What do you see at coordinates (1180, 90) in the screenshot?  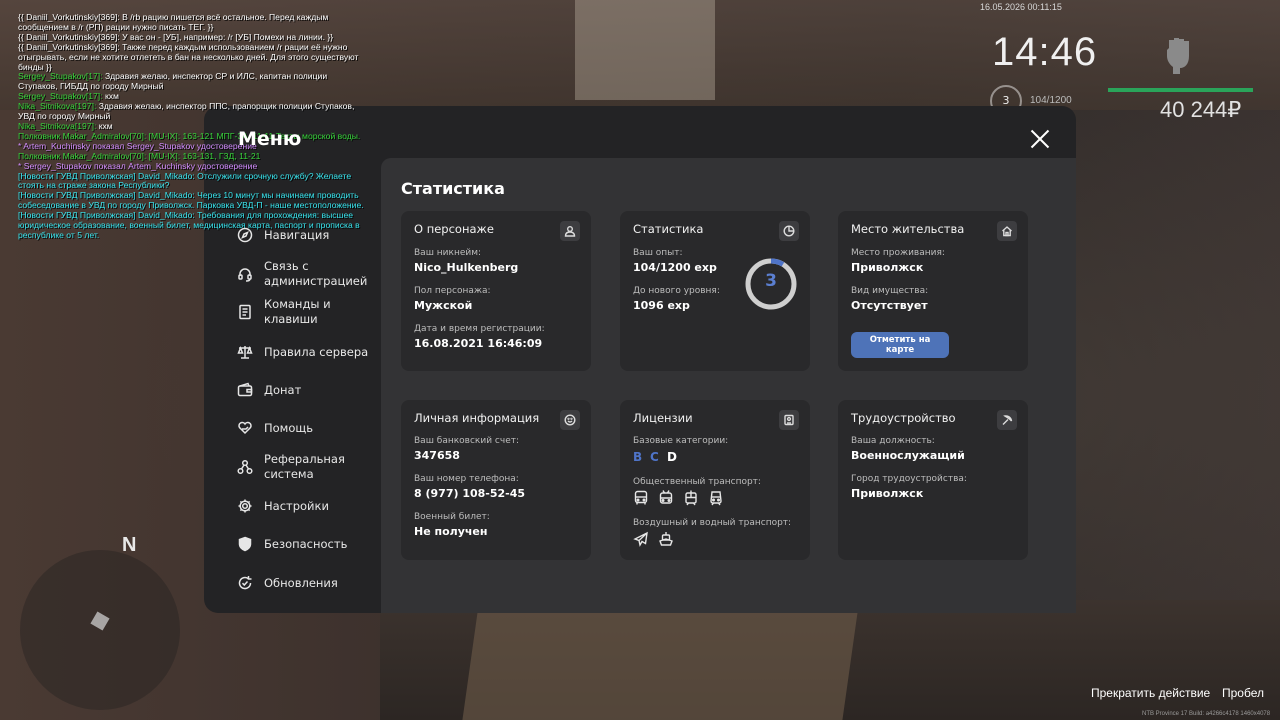 I see `hud-health-bar` at bounding box center [1180, 90].